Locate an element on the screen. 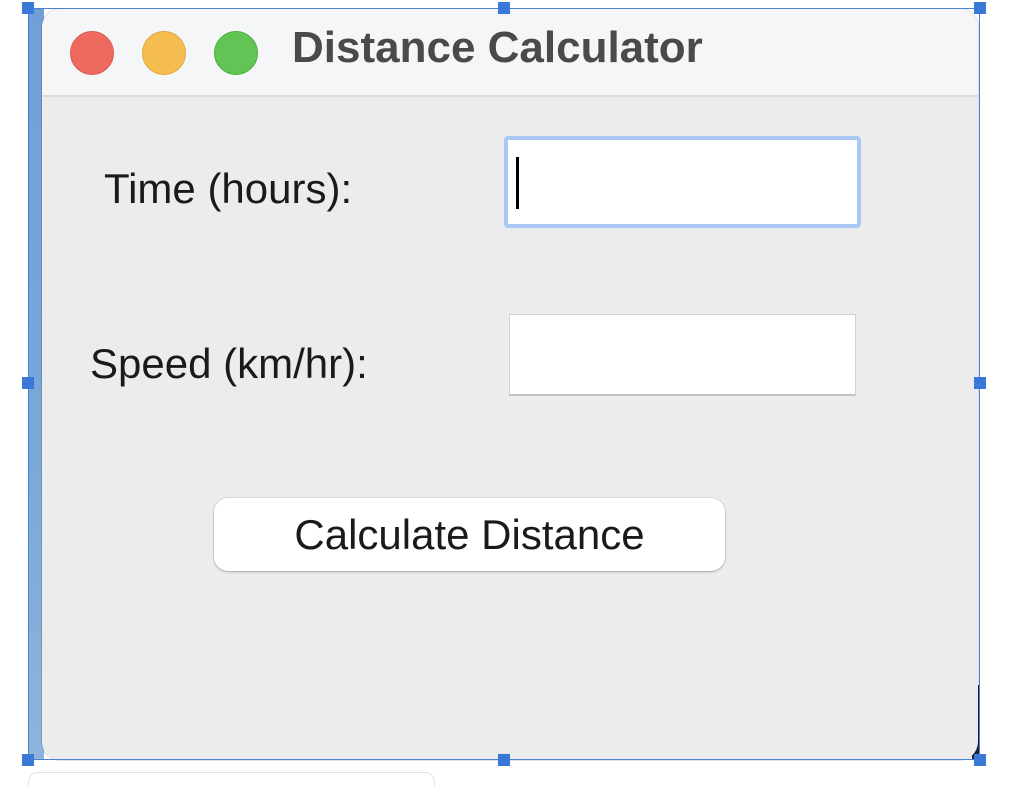 Image resolution: width=1032 pixels, height=786 pixels. resize-handle-right is located at coordinates (980, 383).